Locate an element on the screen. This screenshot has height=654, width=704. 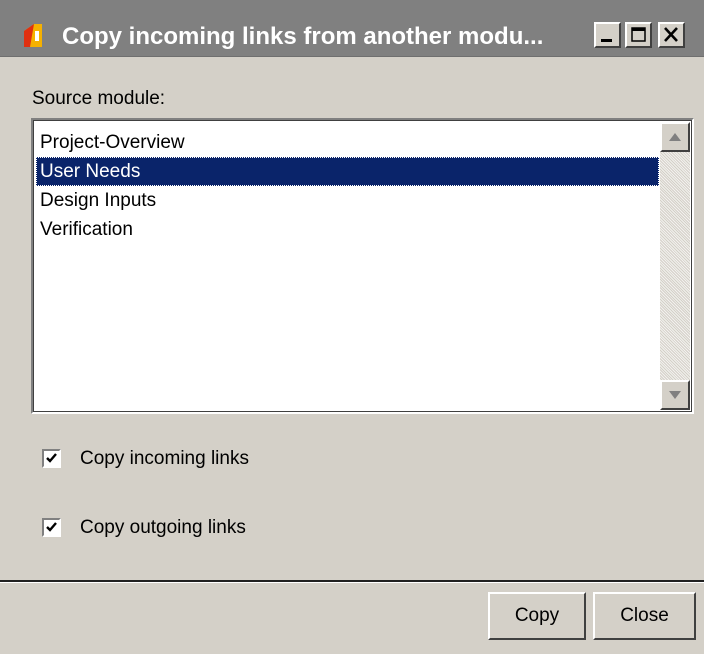
copy-incoming-label: Copy incoming links is located at coordinates (164, 458).